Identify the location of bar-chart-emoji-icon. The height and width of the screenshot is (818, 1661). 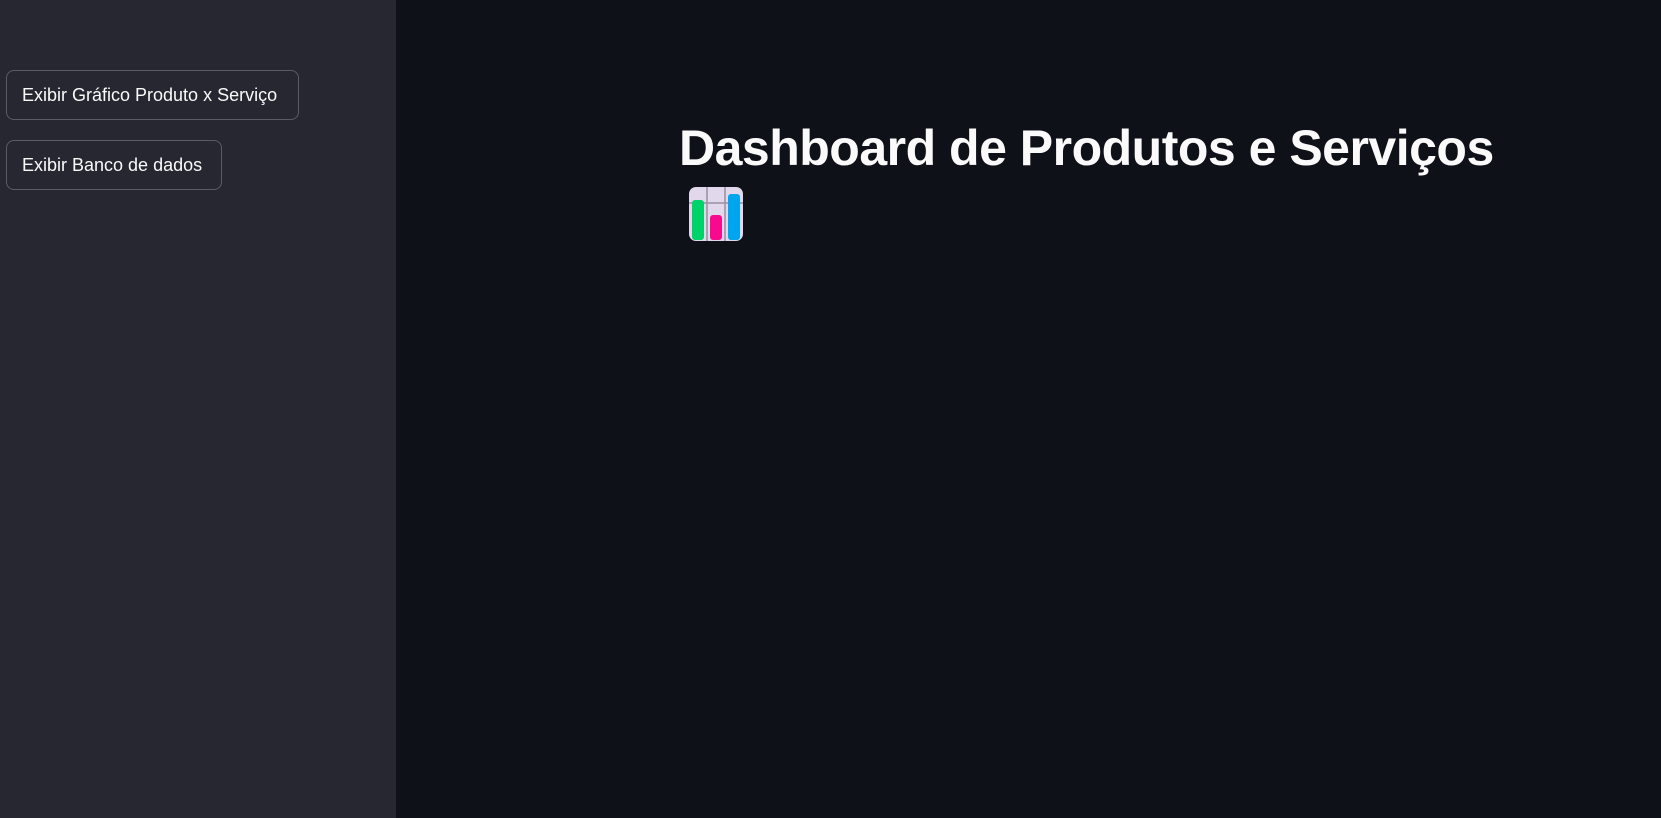
(716, 214).